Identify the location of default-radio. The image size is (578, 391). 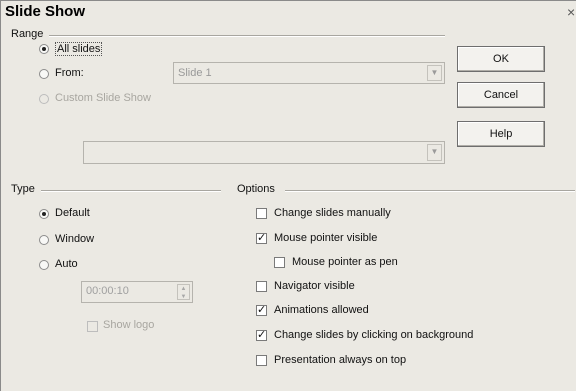
(44, 214).